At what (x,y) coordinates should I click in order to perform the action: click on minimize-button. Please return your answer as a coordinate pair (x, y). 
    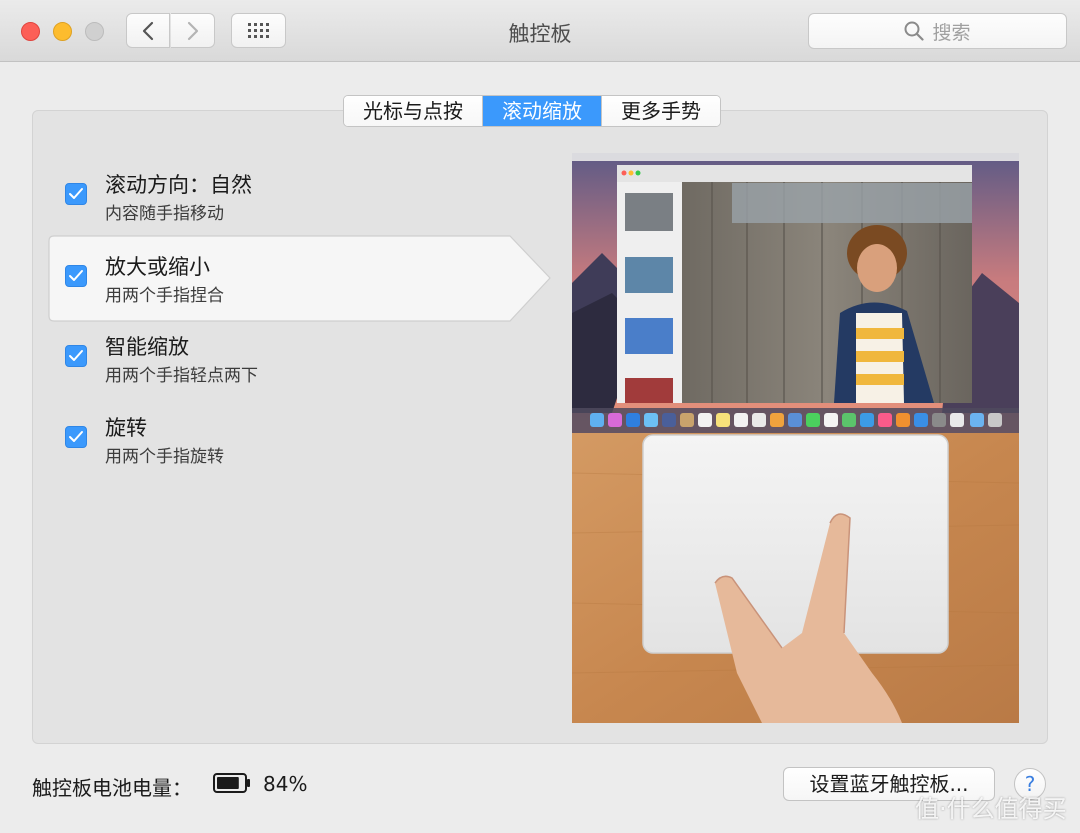
    Looking at the image, I should click on (62, 31).